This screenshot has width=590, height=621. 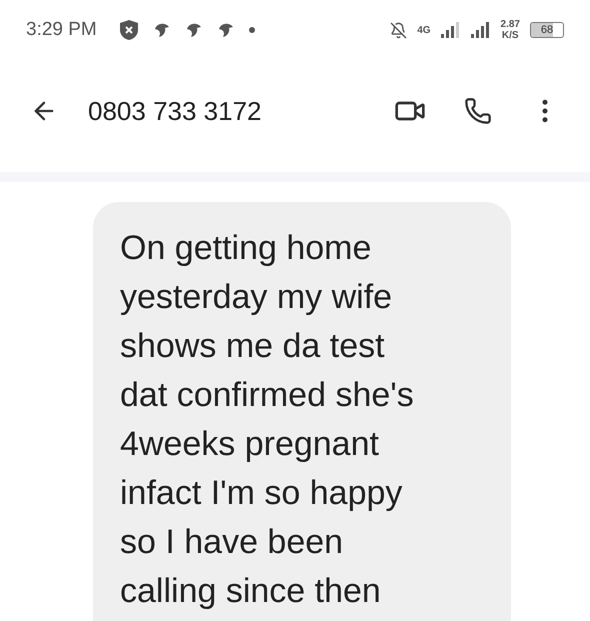 I want to click on dot-icon, so click(x=251, y=30).